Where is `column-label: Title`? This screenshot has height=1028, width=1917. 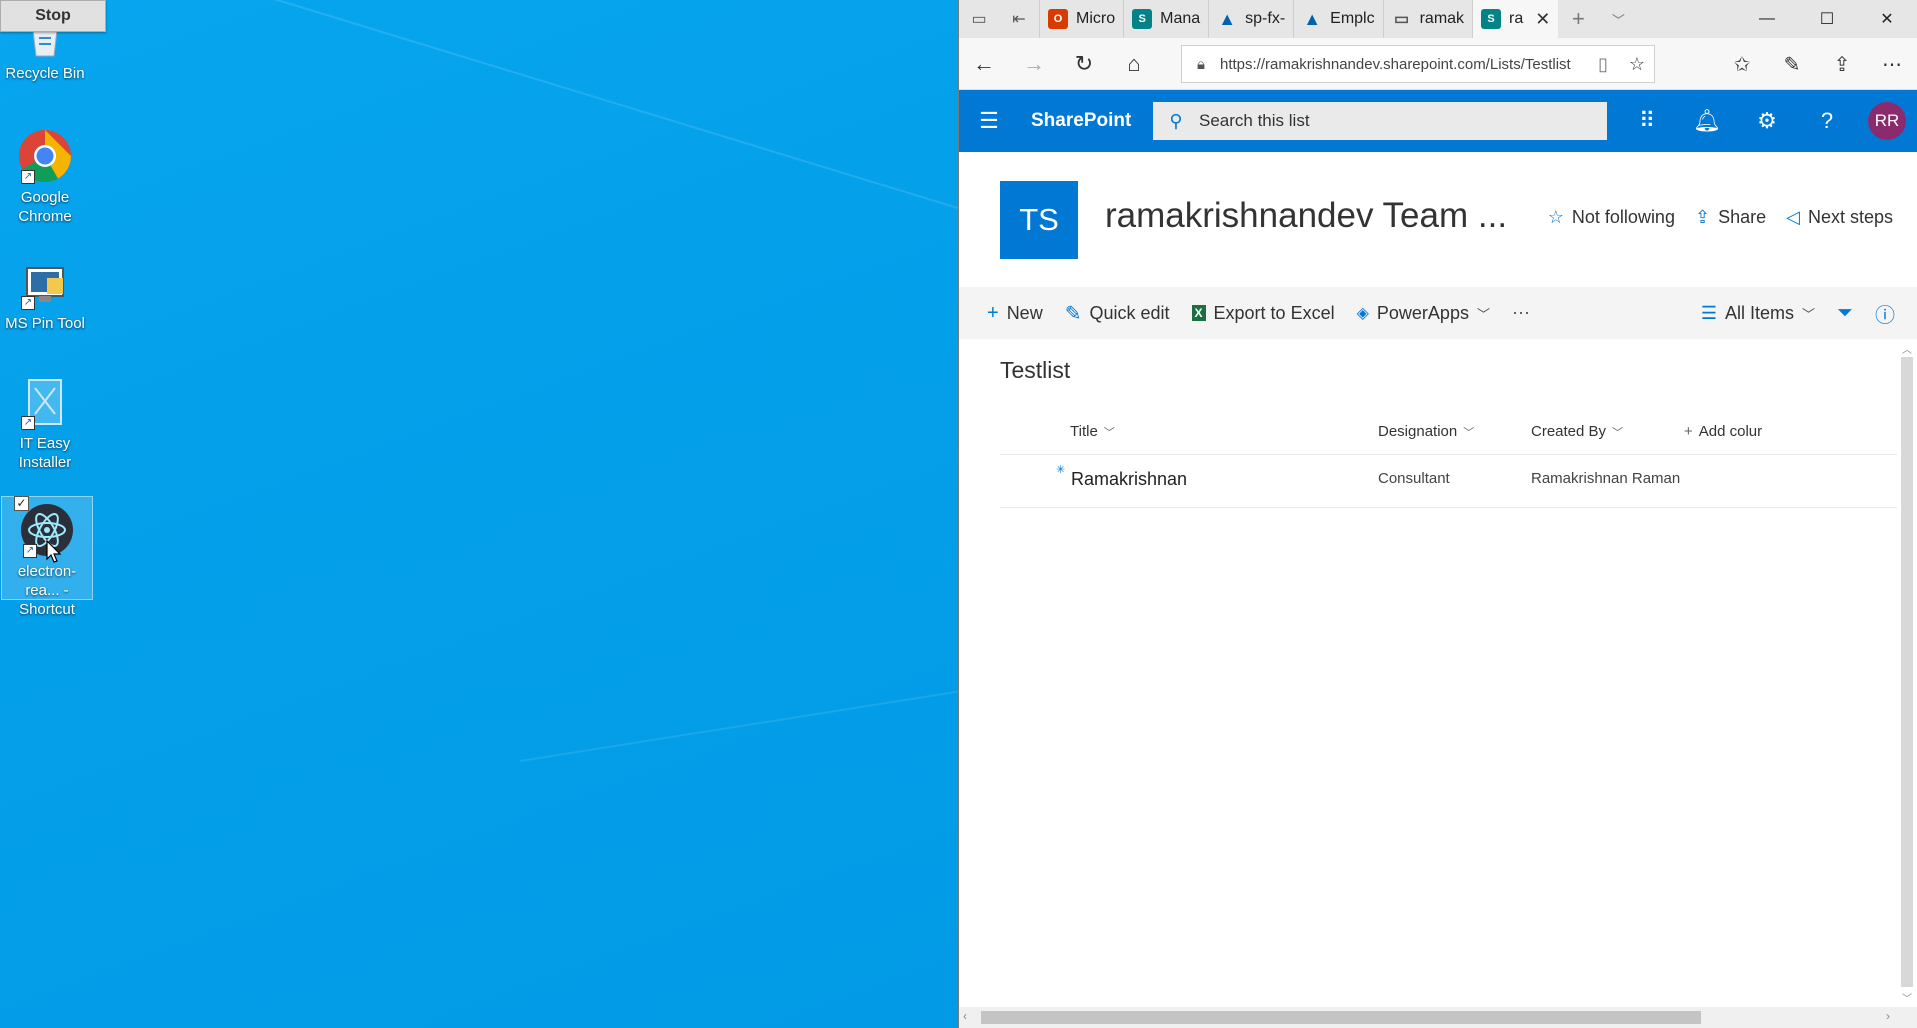
column-label: Title is located at coordinates (1084, 431).